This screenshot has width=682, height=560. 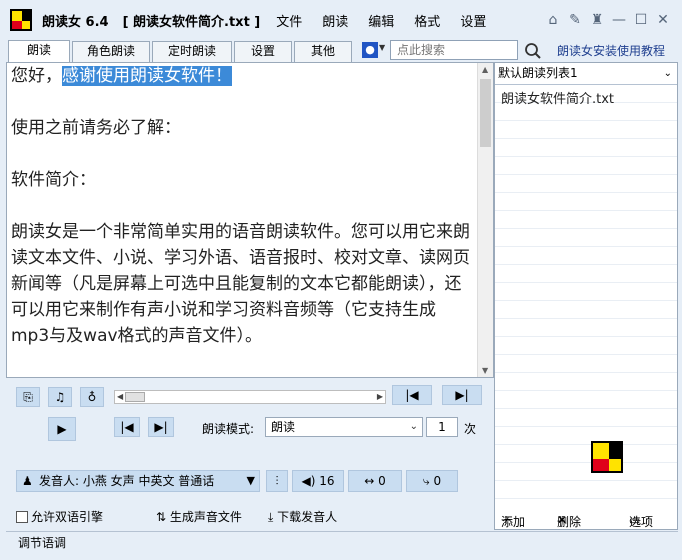 What do you see at coordinates (307, 517) in the screenshot?
I see `download-label: 下载发音人` at bounding box center [307, 517].